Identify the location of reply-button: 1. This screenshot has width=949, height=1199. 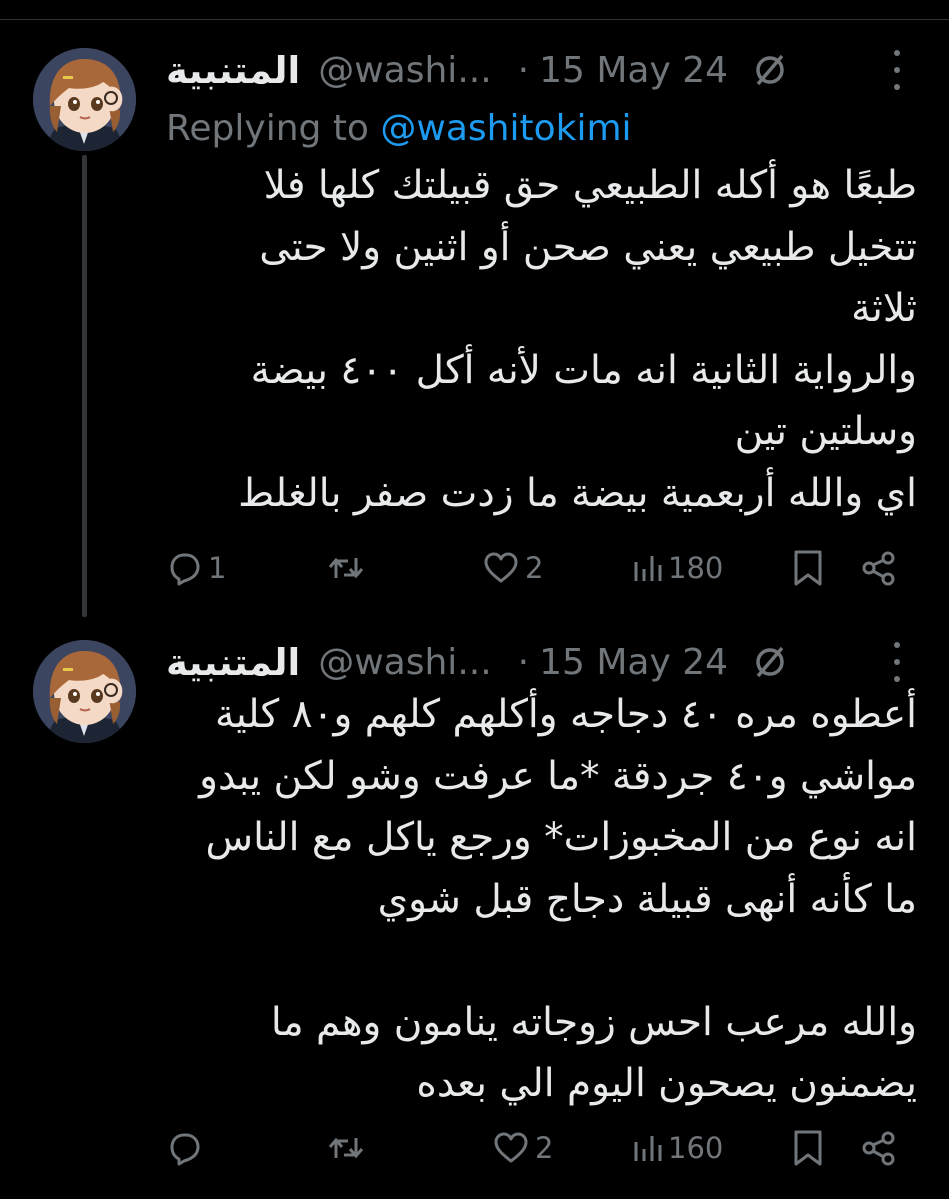
(195, 568).